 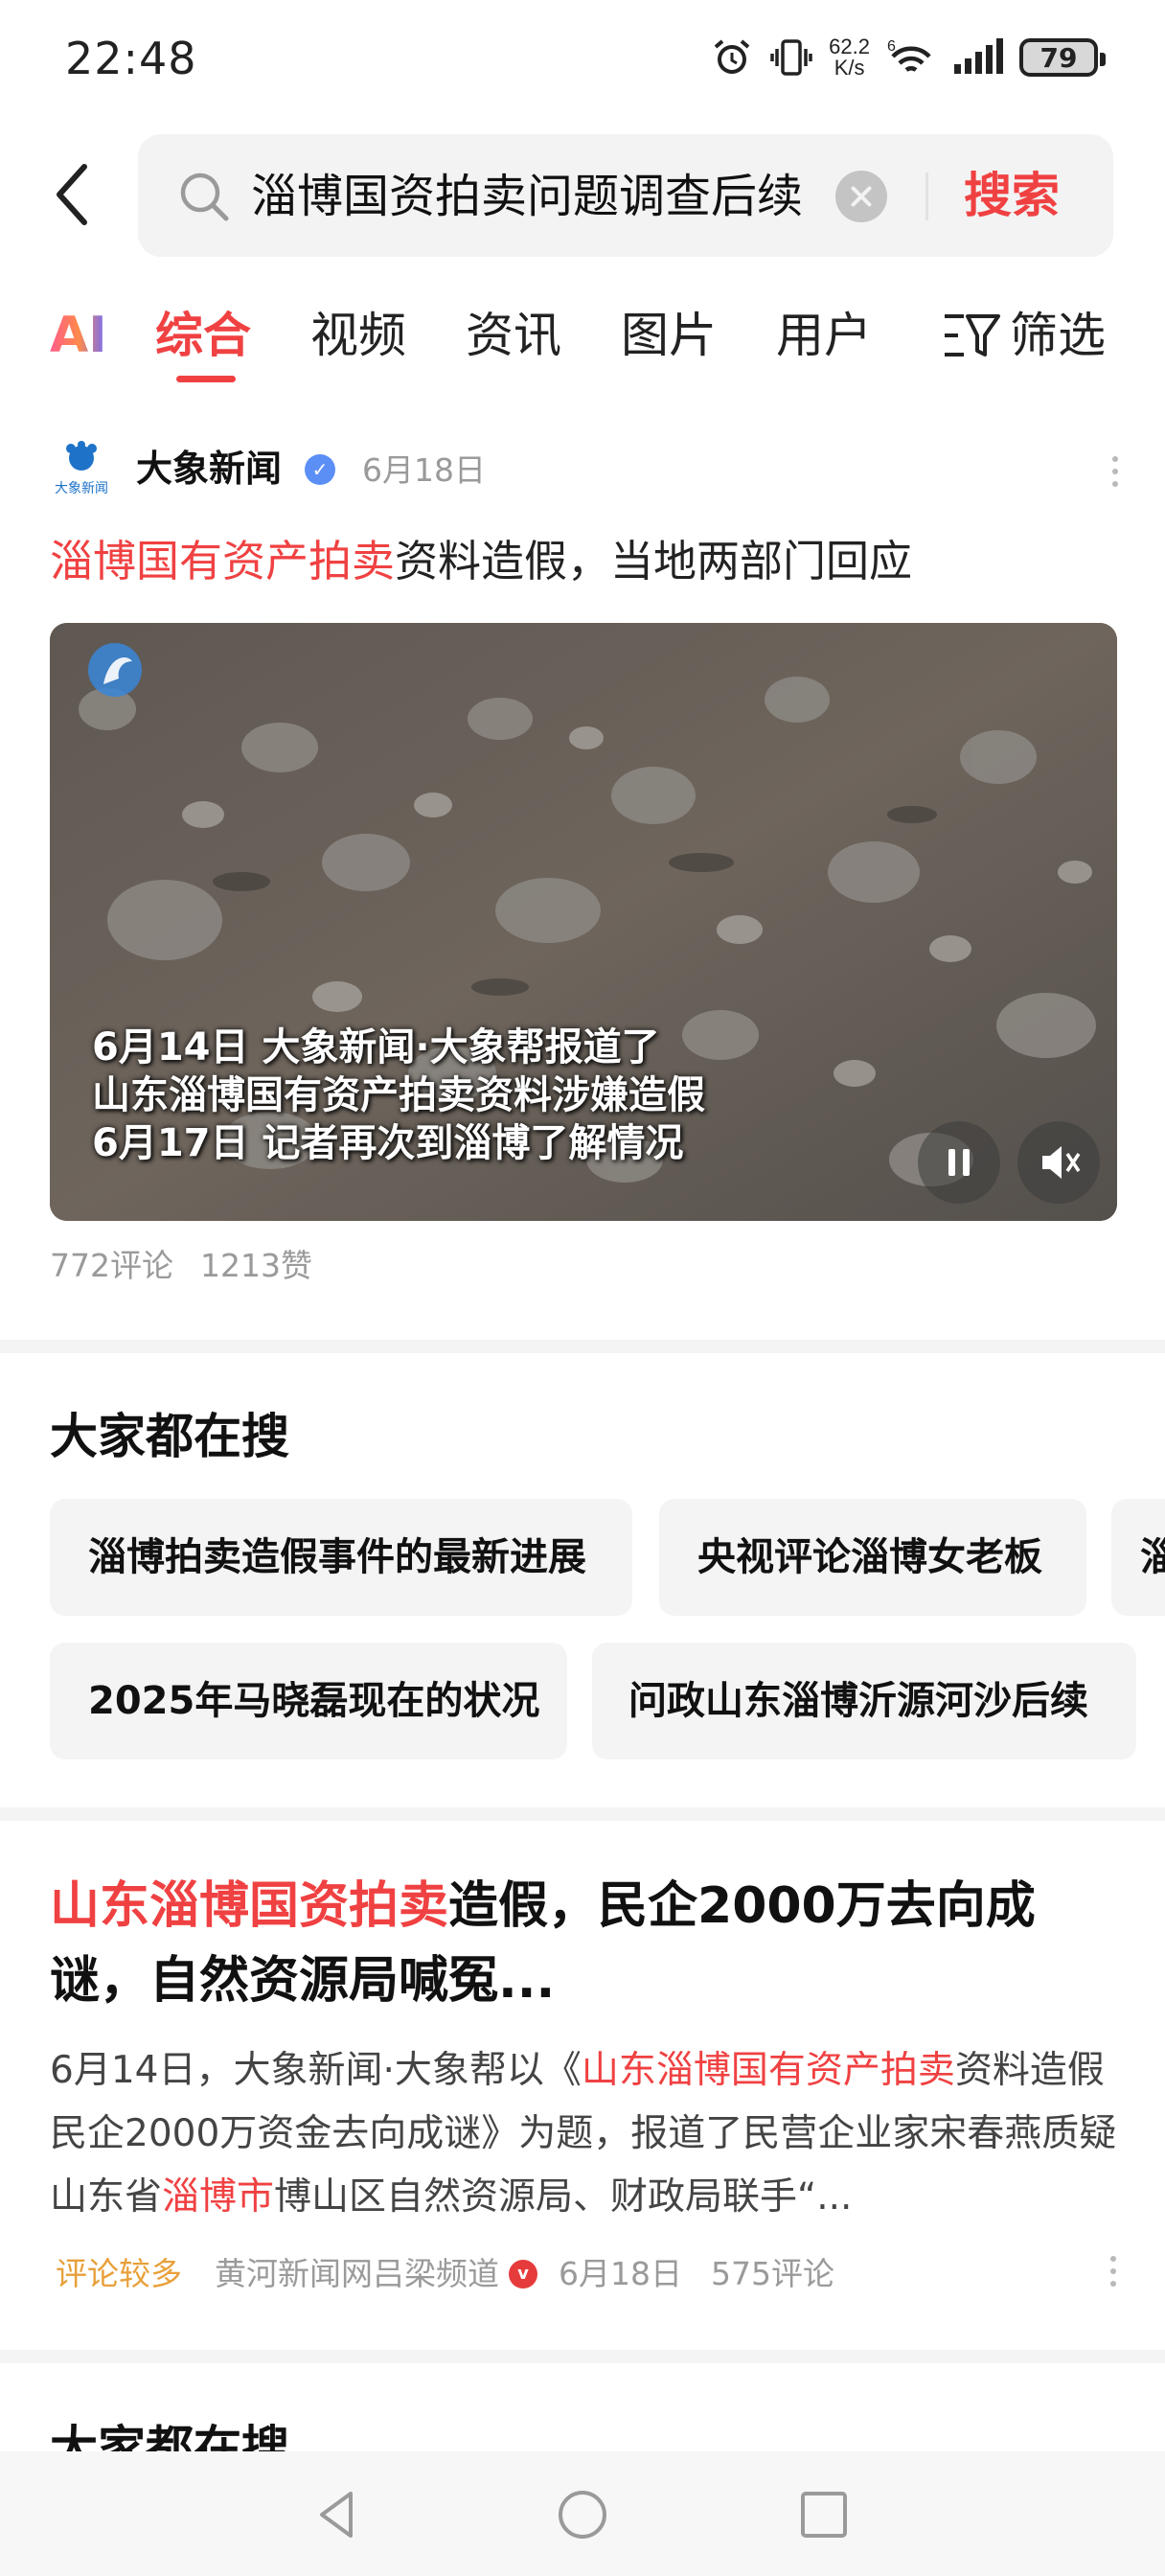 What do you see at coordinates (861, 196) in the screenshot?
I see `clear-icon` at bounding box center [861, 196].